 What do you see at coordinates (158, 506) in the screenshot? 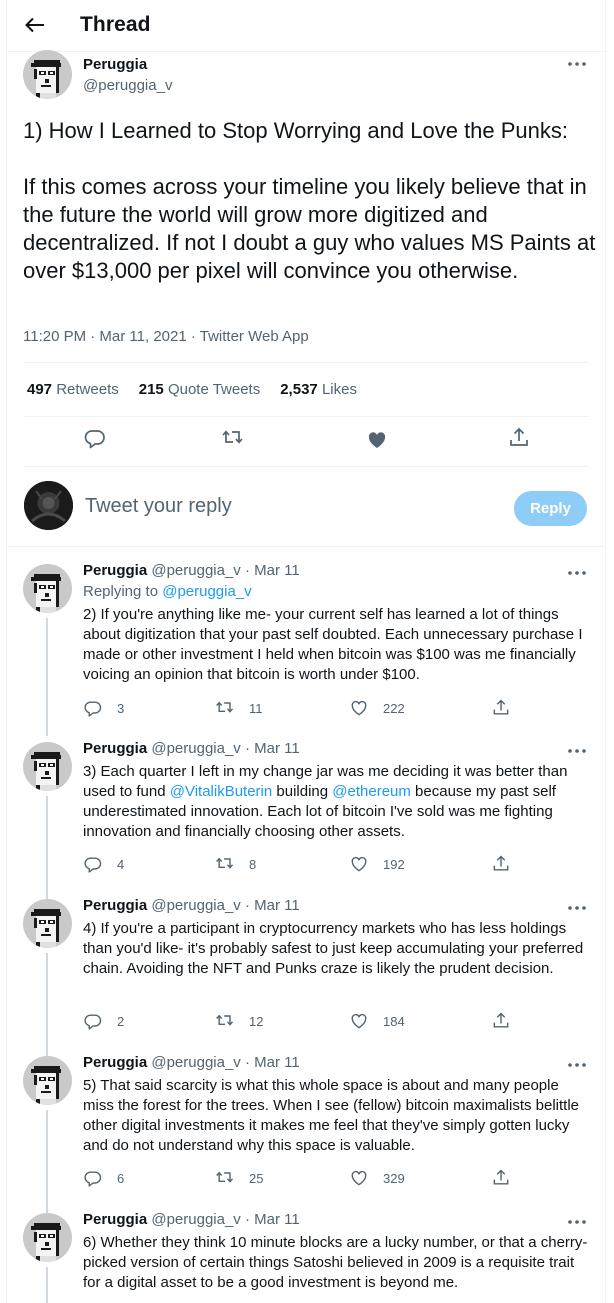
I see `reply-input: Tweet your reply` at bounding box center [158, 506].